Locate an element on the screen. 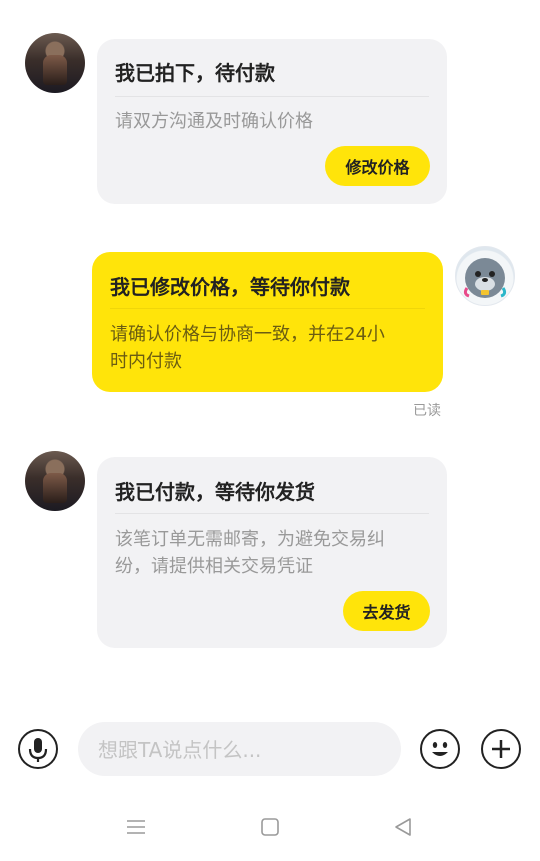 The width and height of the screenshot is (540, 861). message-title: 我已付款，等待你发货 is located at coordinates (215, 492).